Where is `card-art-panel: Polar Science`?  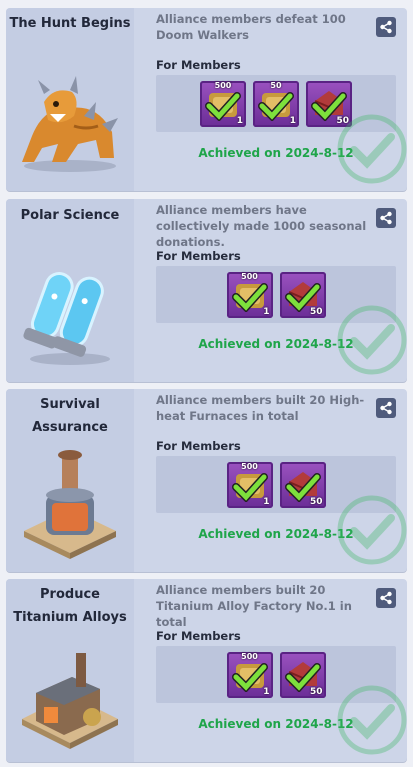 card-art-panel: Polar Science is located at coordinates (70, 290).